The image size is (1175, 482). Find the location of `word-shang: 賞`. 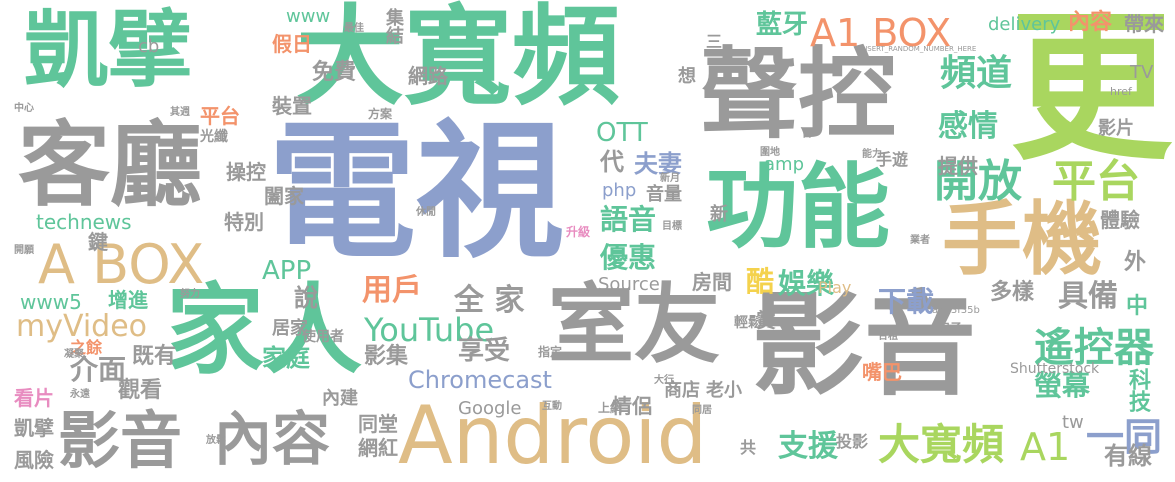

word-shang: 賞 is located at coordinates (766, 320).